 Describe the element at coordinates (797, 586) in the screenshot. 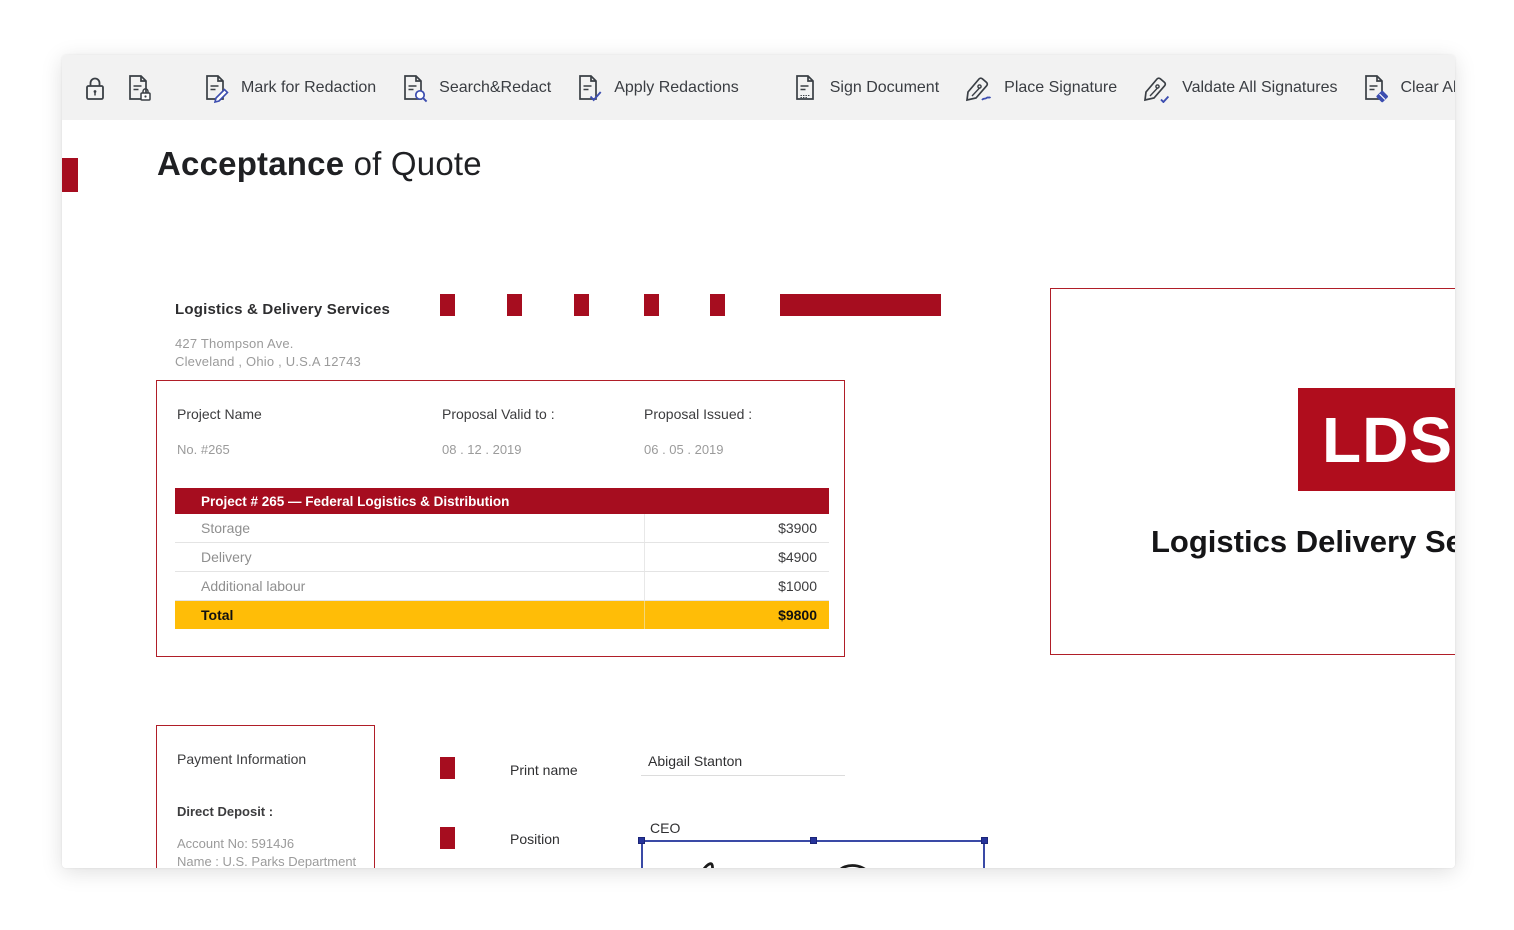

I see `invoice-item-price: $1000` at that location.